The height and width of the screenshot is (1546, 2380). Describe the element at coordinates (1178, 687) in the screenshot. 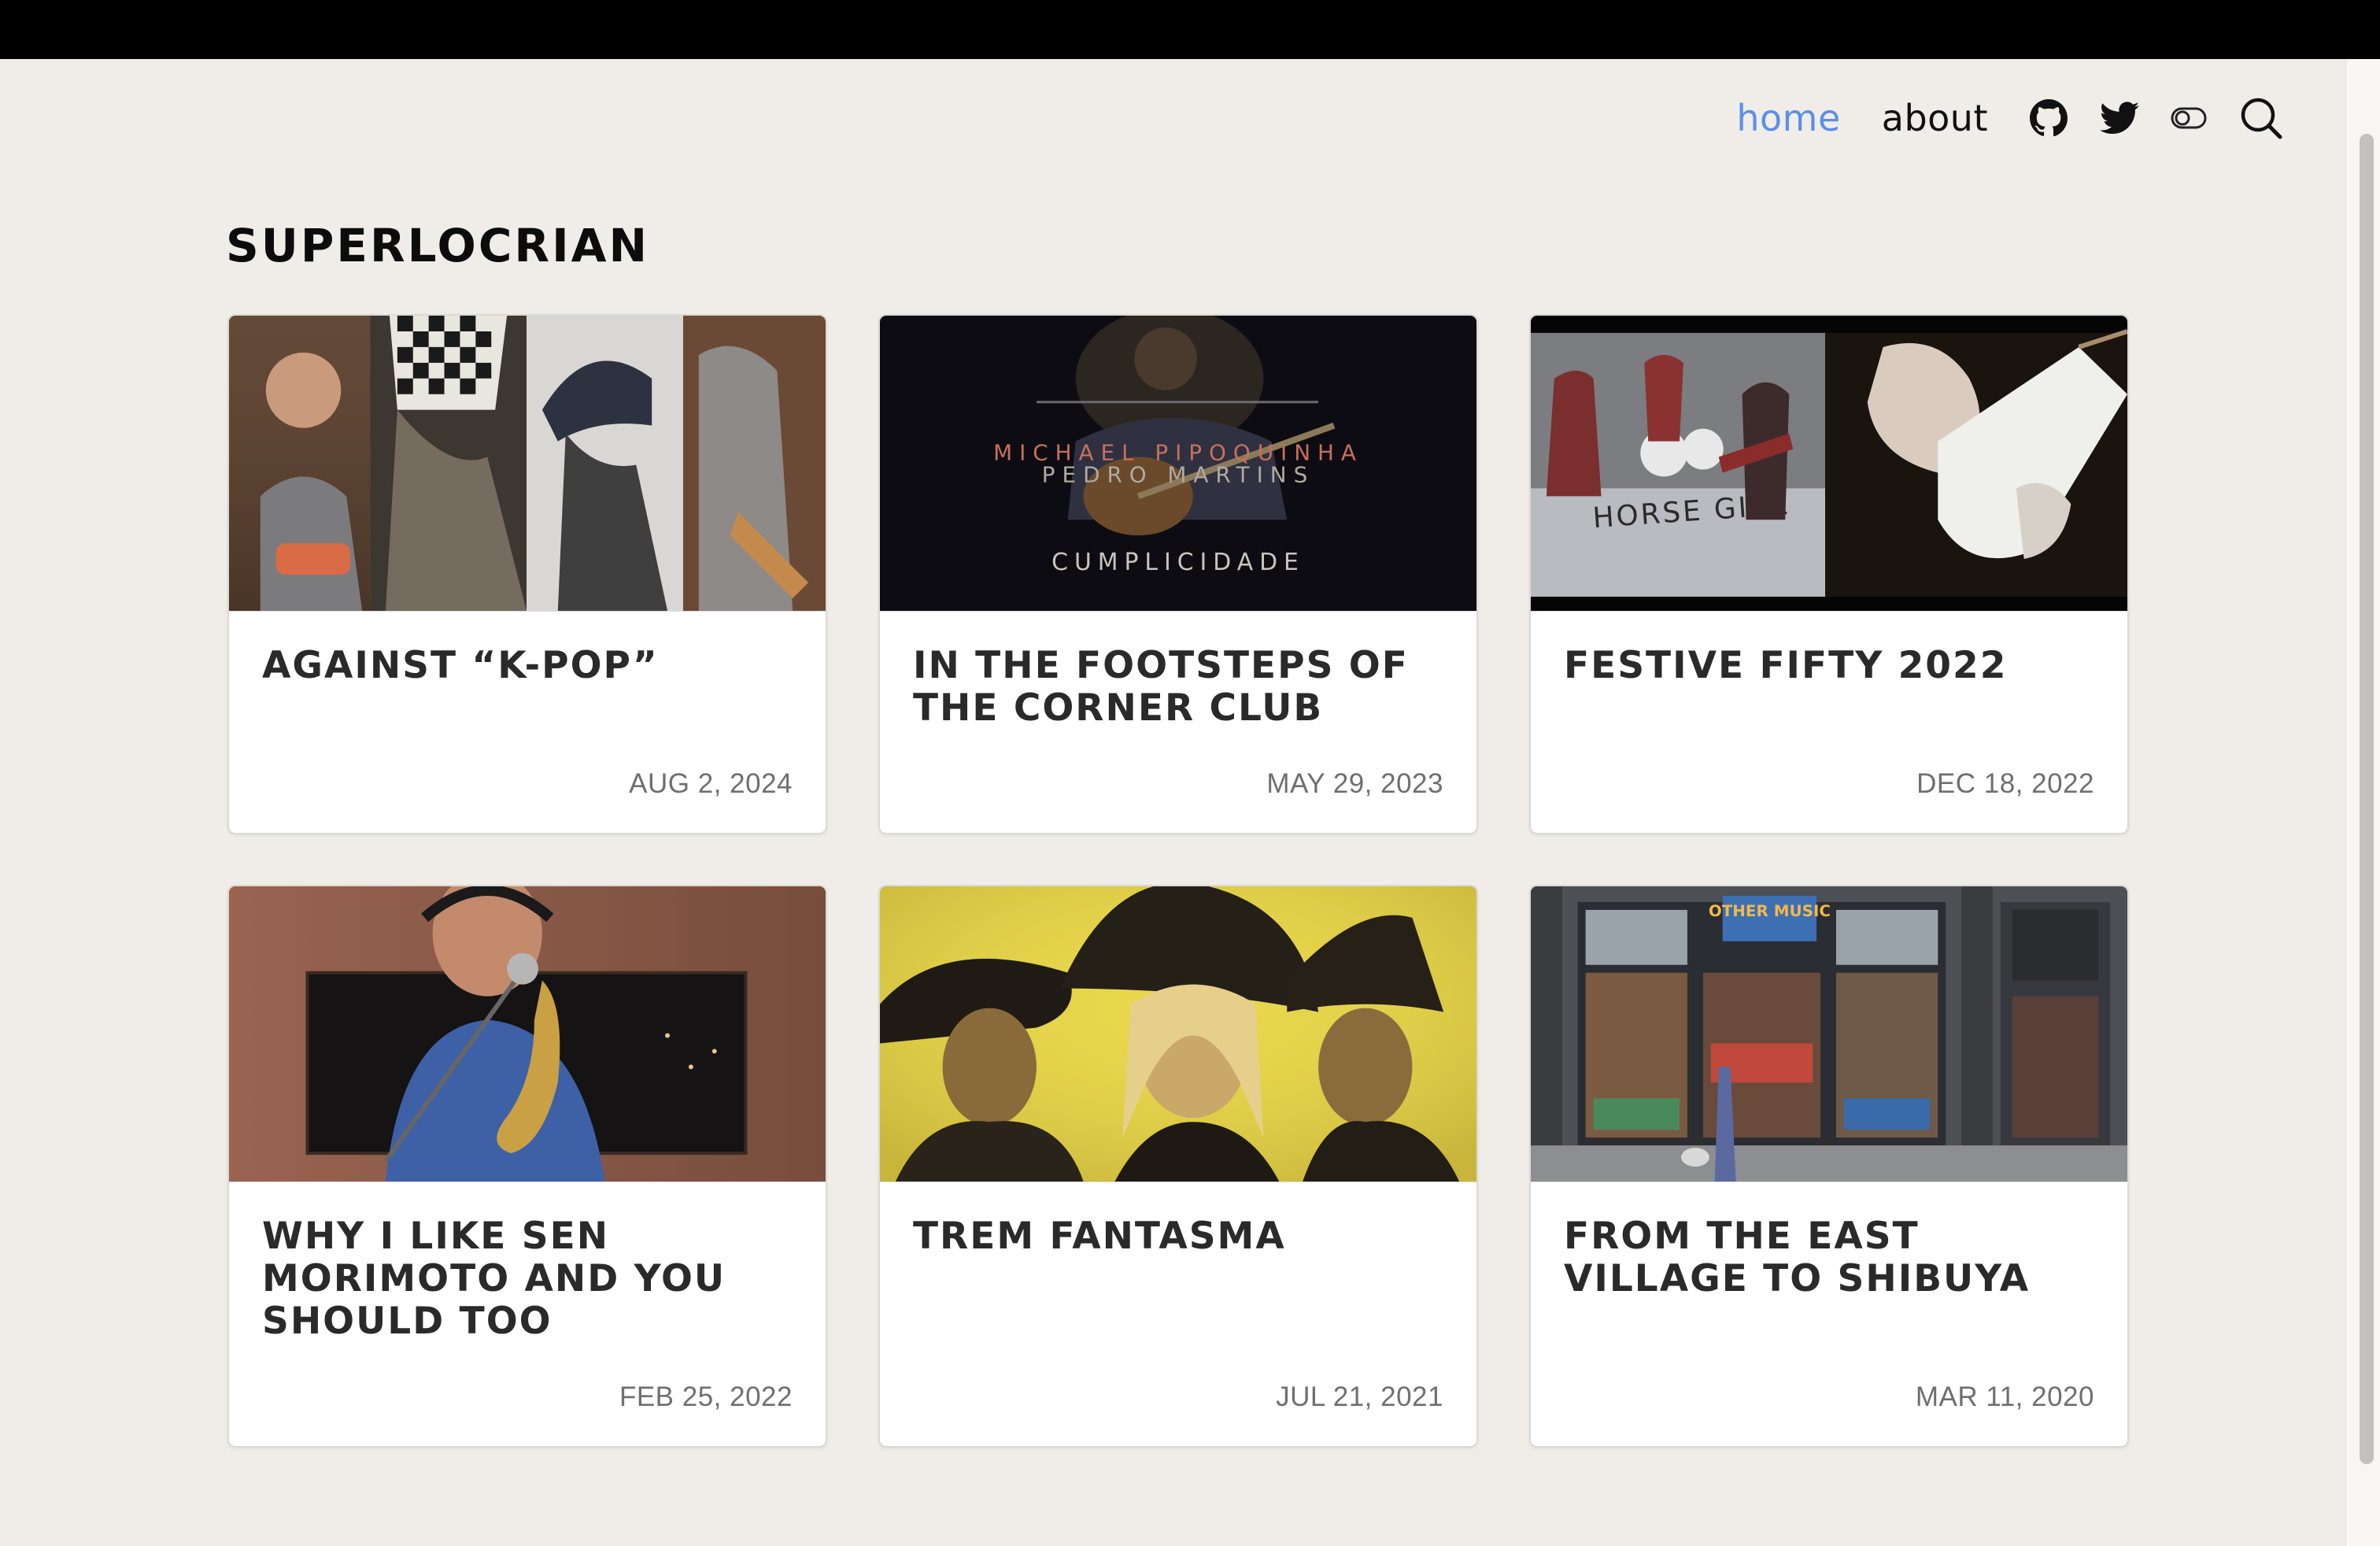

I see `post-title: IN THE FOOTSTEPS OF THE CORNER CLUB` at that location.